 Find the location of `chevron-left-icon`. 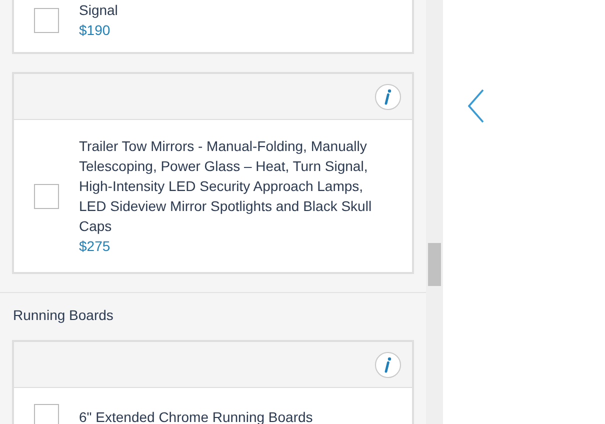

chevron-left-icon is located at coordinates (476, 106).